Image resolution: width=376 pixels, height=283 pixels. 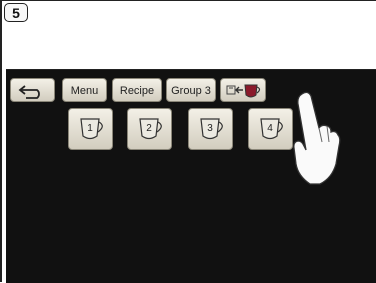 I want to click on cup-number: 1, so click(x=90, y=128).